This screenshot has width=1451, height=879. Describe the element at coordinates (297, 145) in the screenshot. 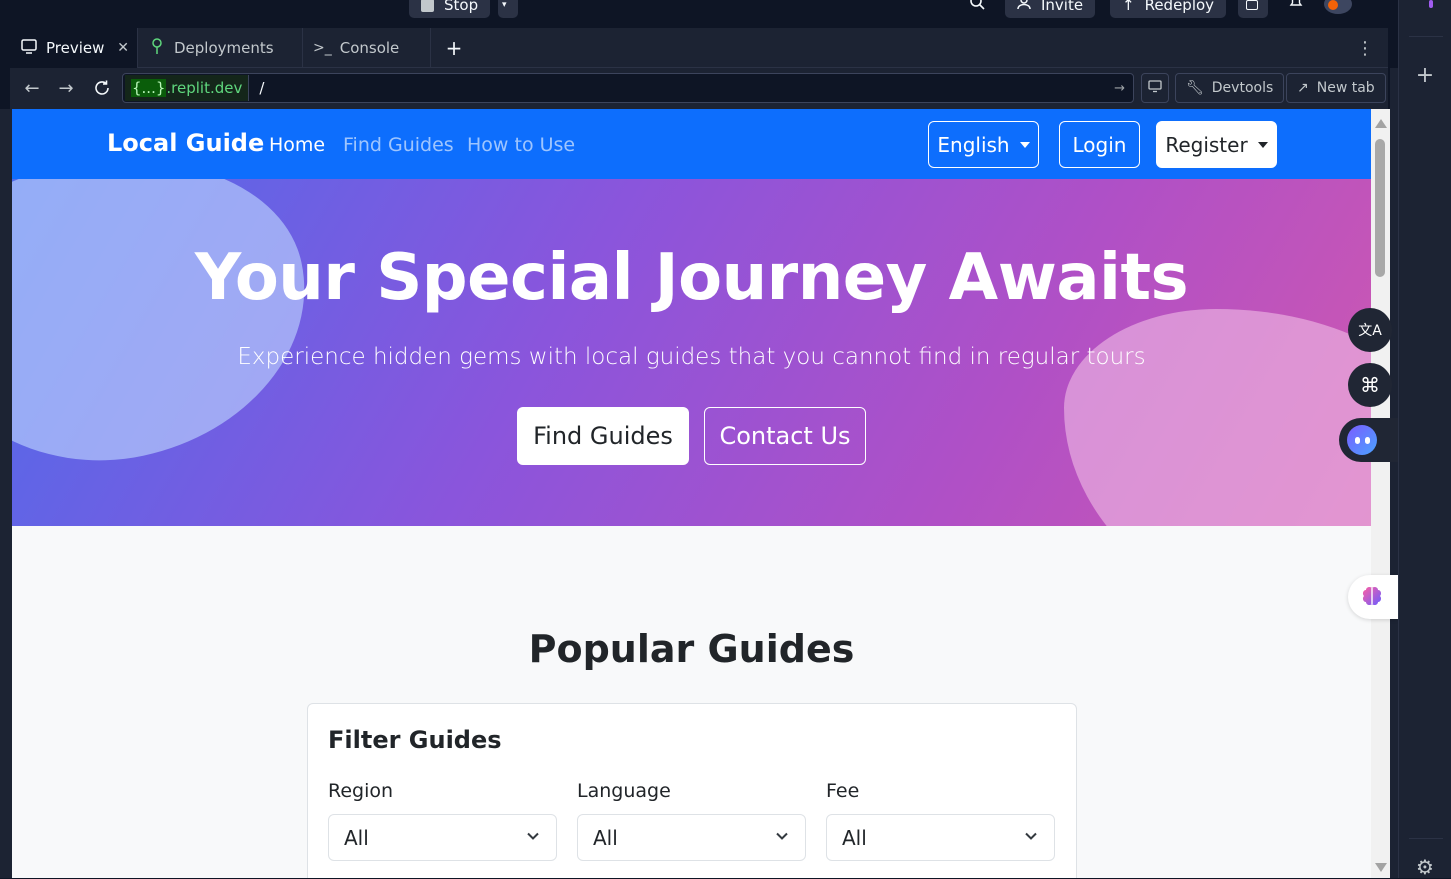

I see `nav-home: Home` at that location.